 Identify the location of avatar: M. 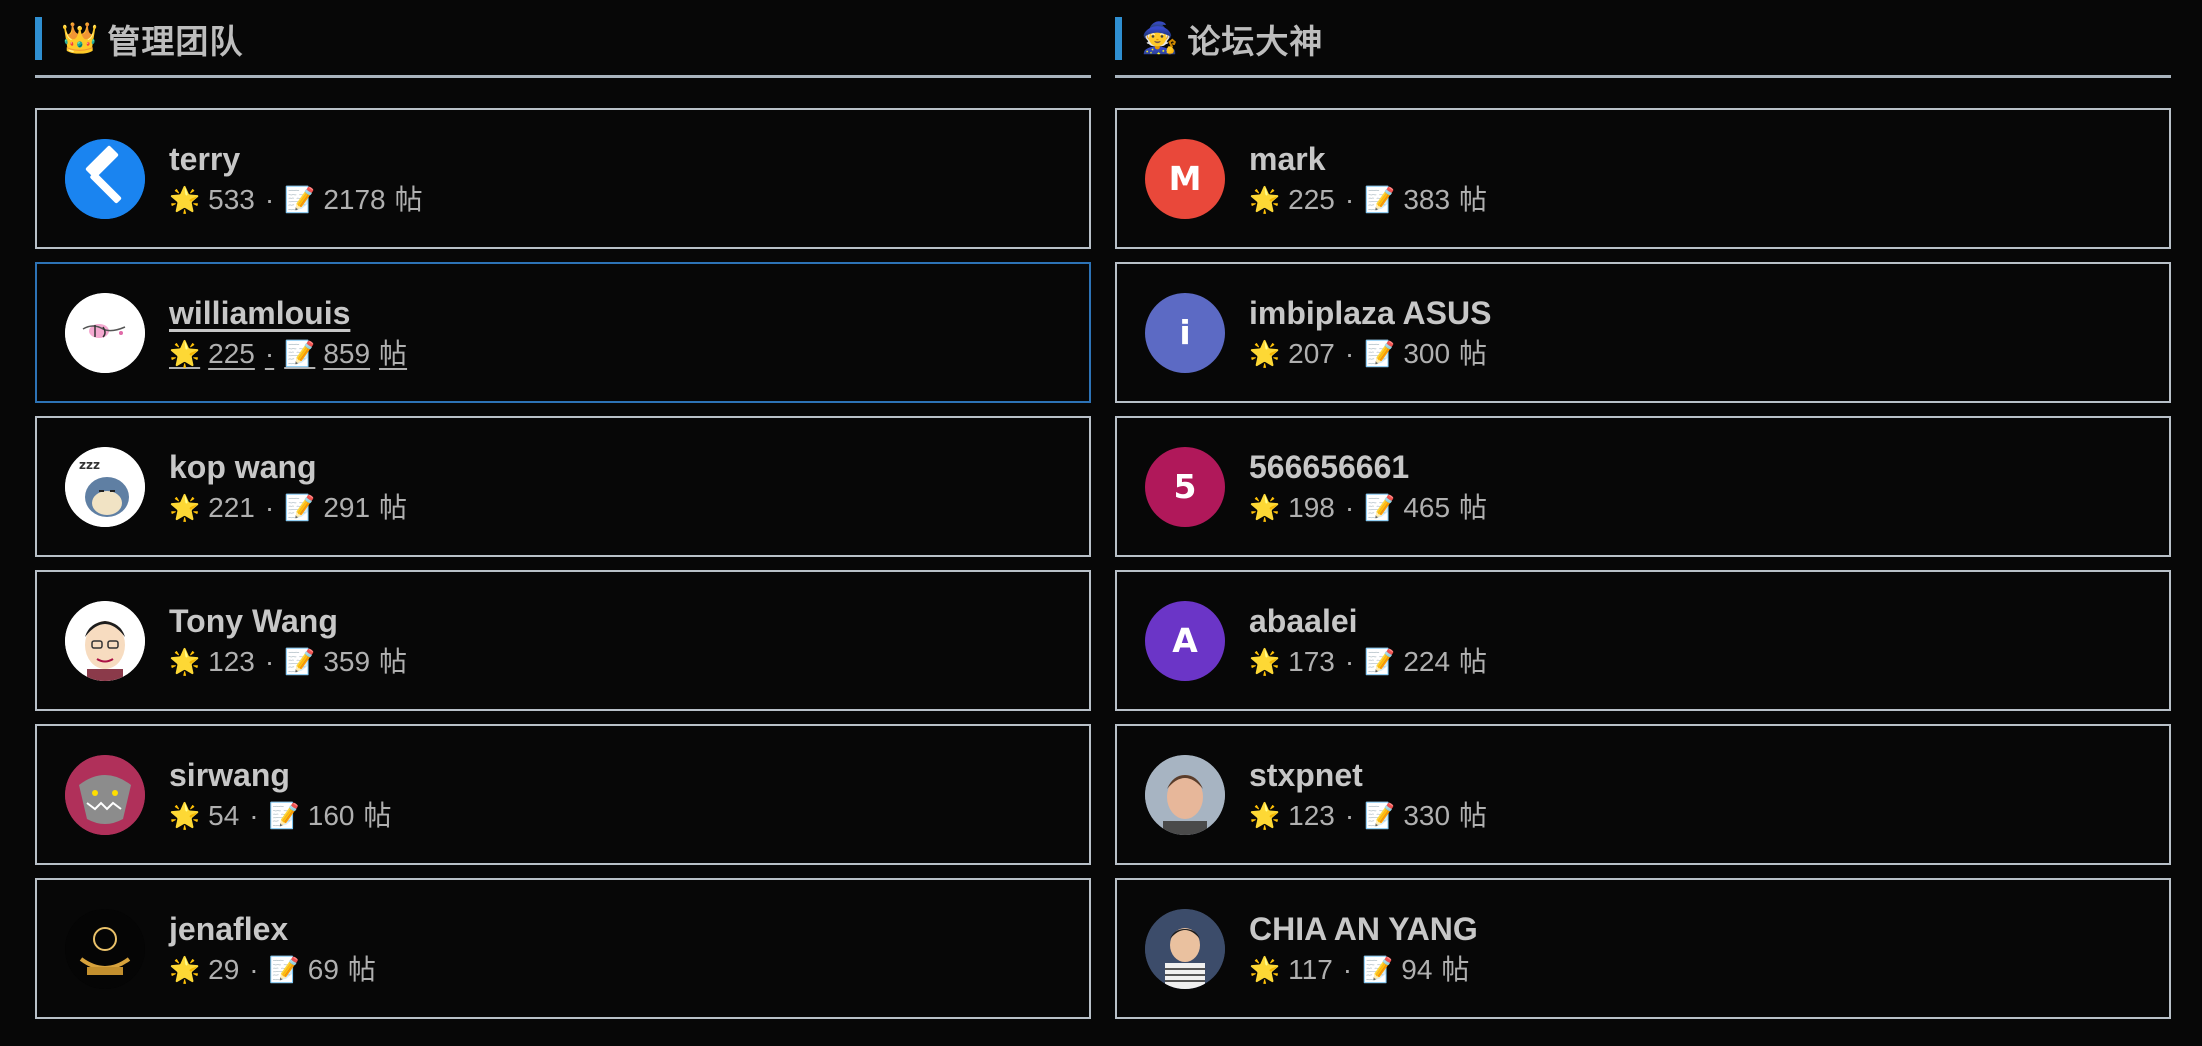
(1185, 178).